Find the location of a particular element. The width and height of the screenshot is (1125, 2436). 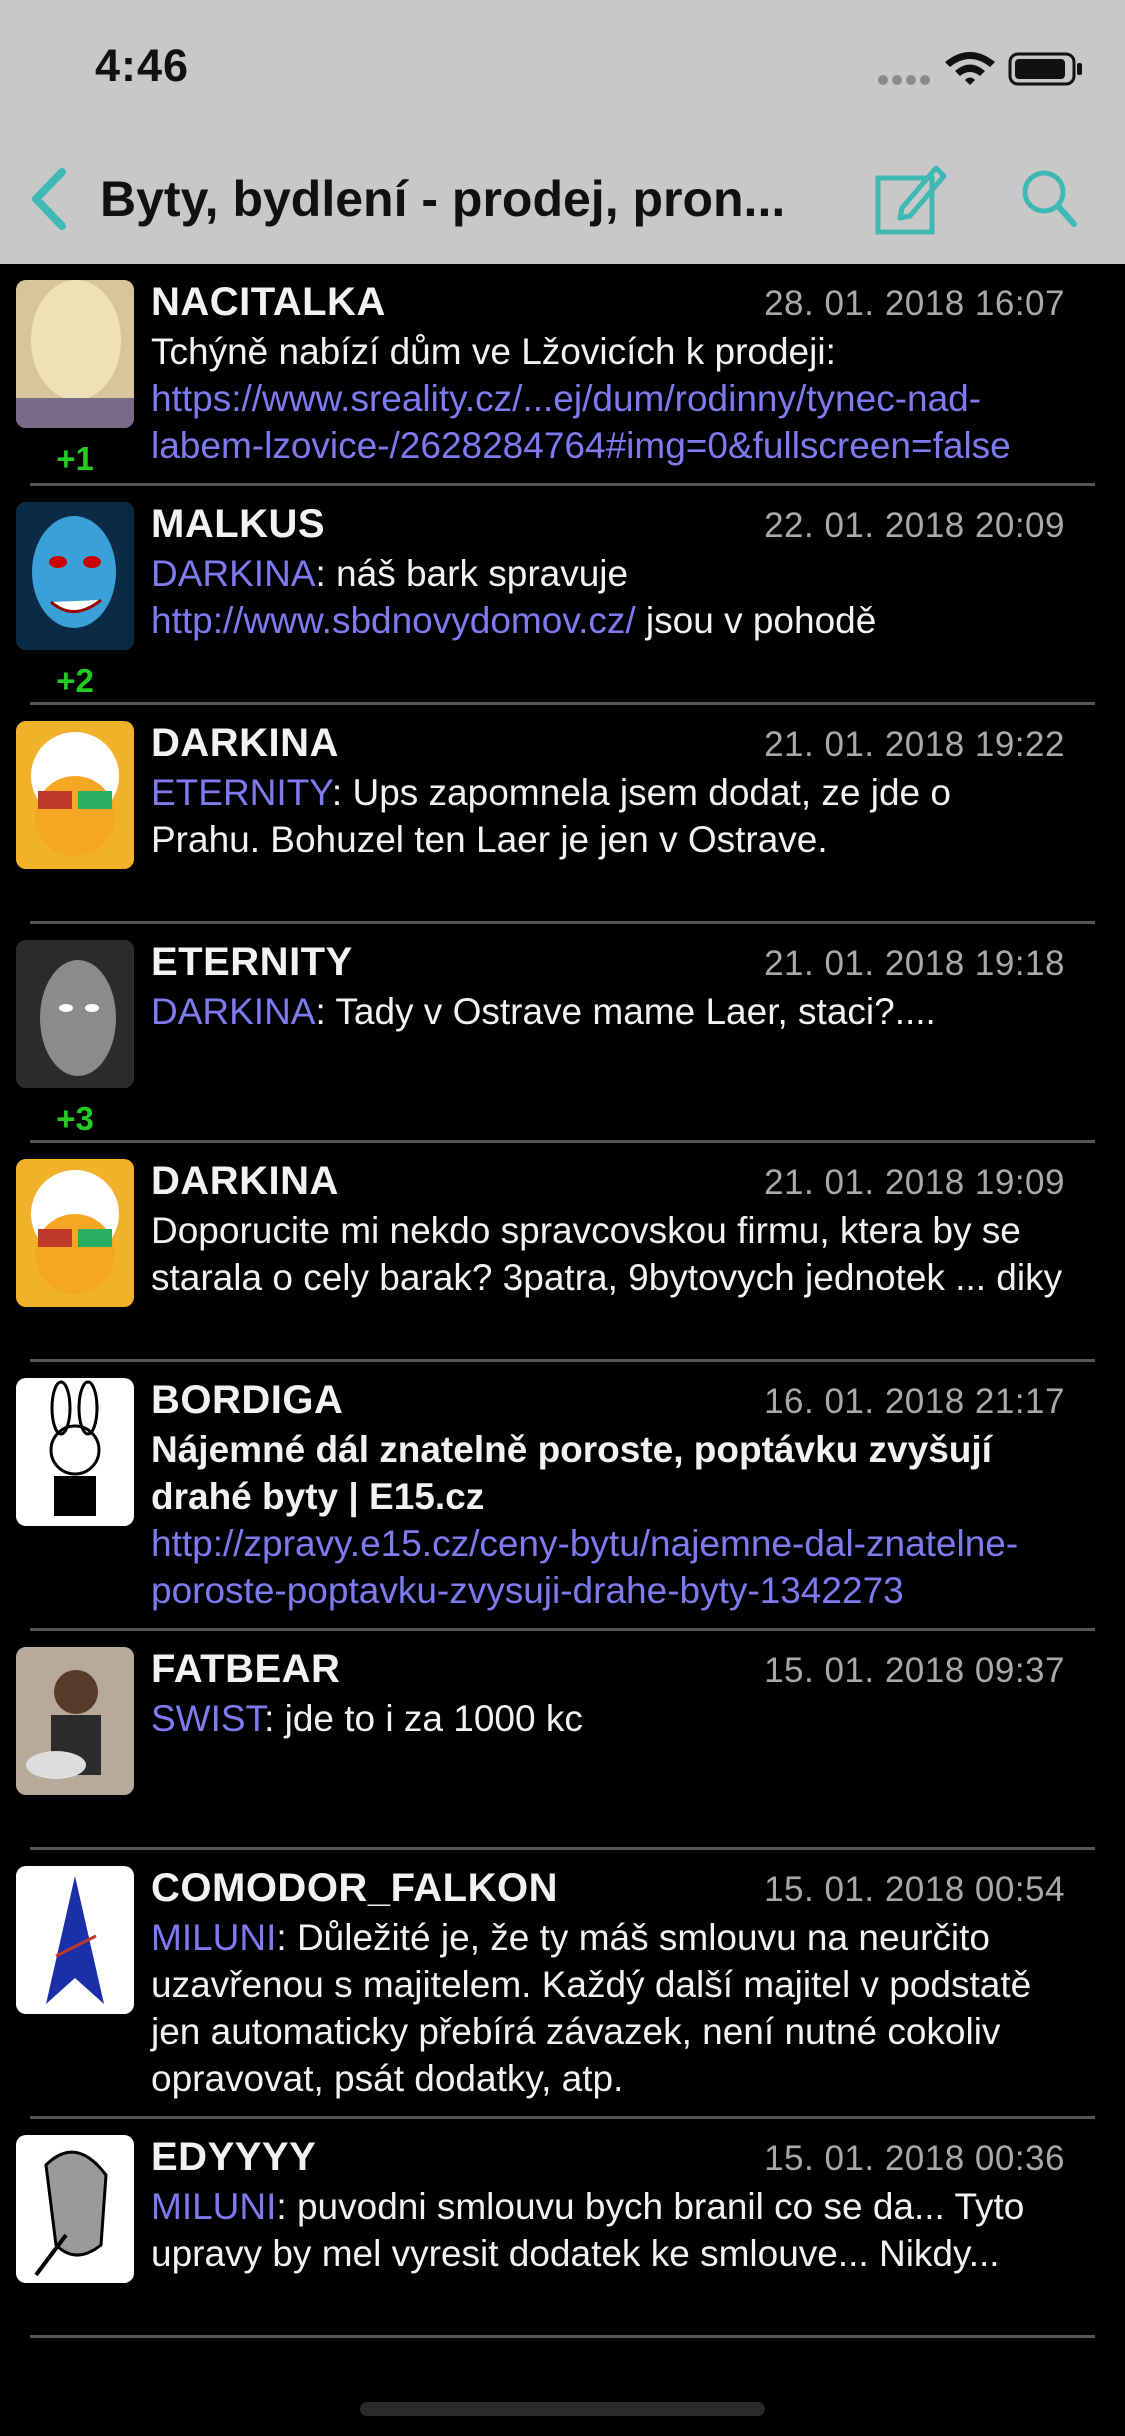

post-author: COMODOR_FALKON is located at coordinates (354, 1888).